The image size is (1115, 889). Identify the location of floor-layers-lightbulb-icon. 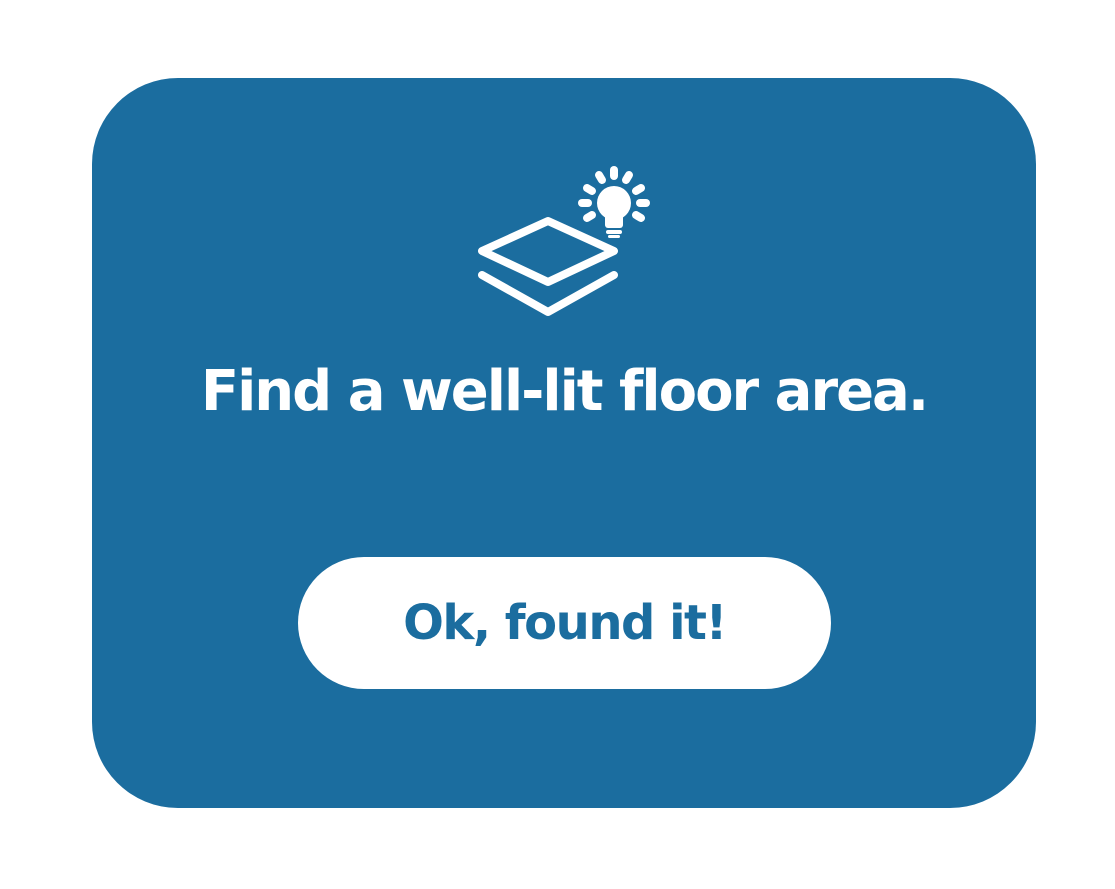
(564, 241).